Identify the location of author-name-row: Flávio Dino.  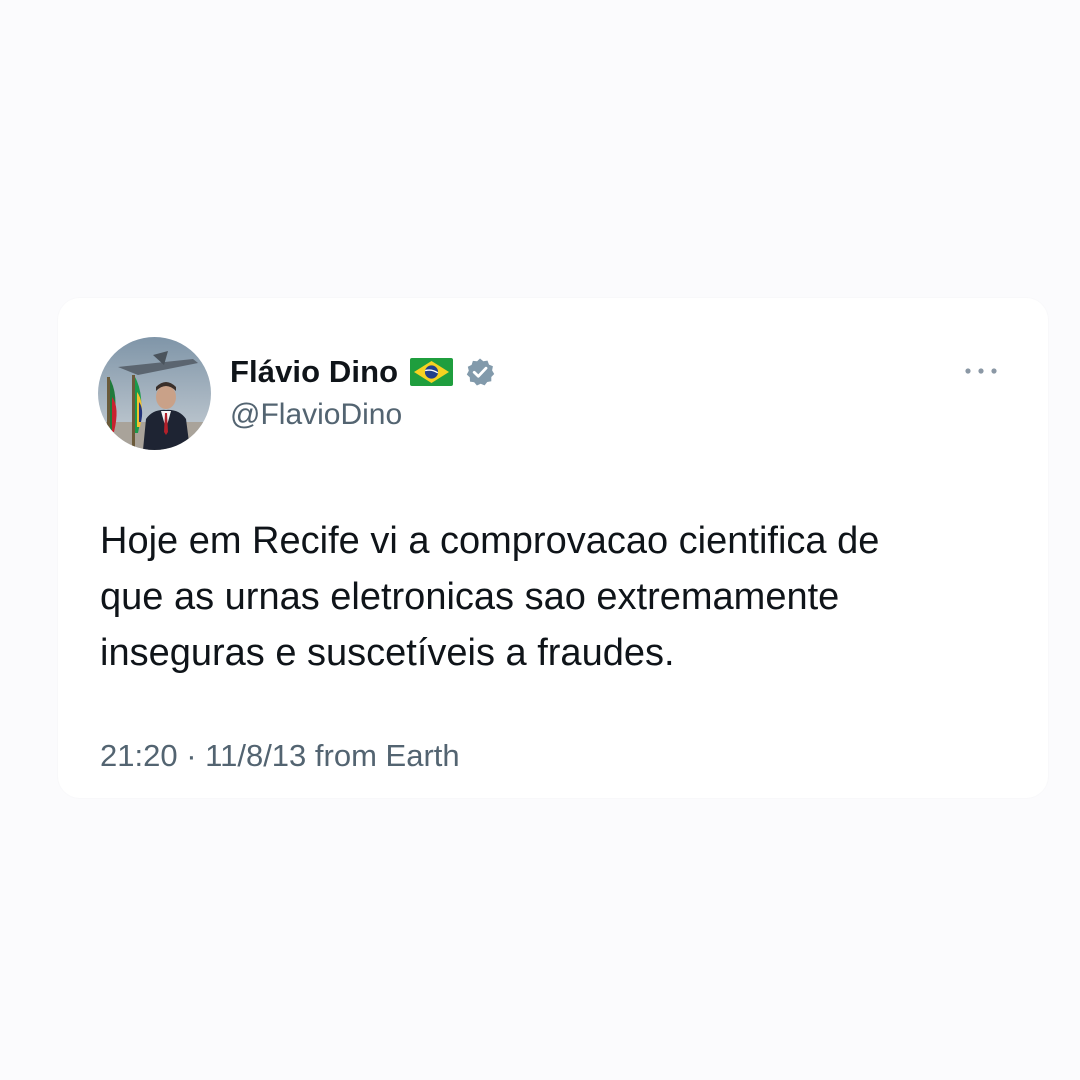
(362, 372).